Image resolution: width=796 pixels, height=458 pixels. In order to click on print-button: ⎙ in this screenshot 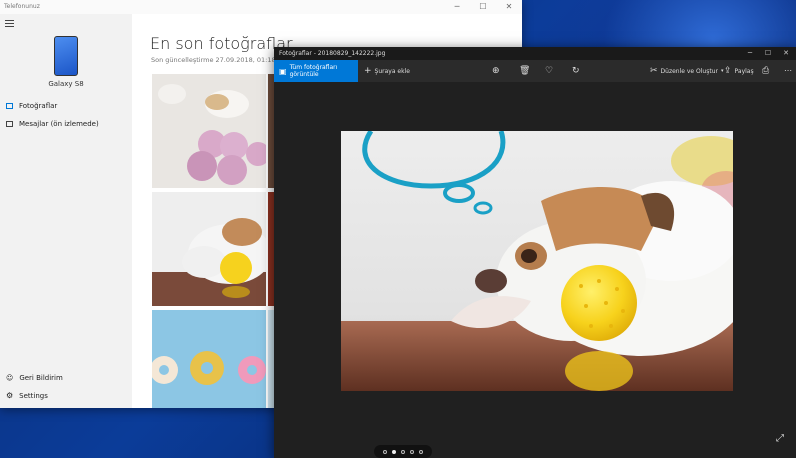, I will do `click(765, 71)`.